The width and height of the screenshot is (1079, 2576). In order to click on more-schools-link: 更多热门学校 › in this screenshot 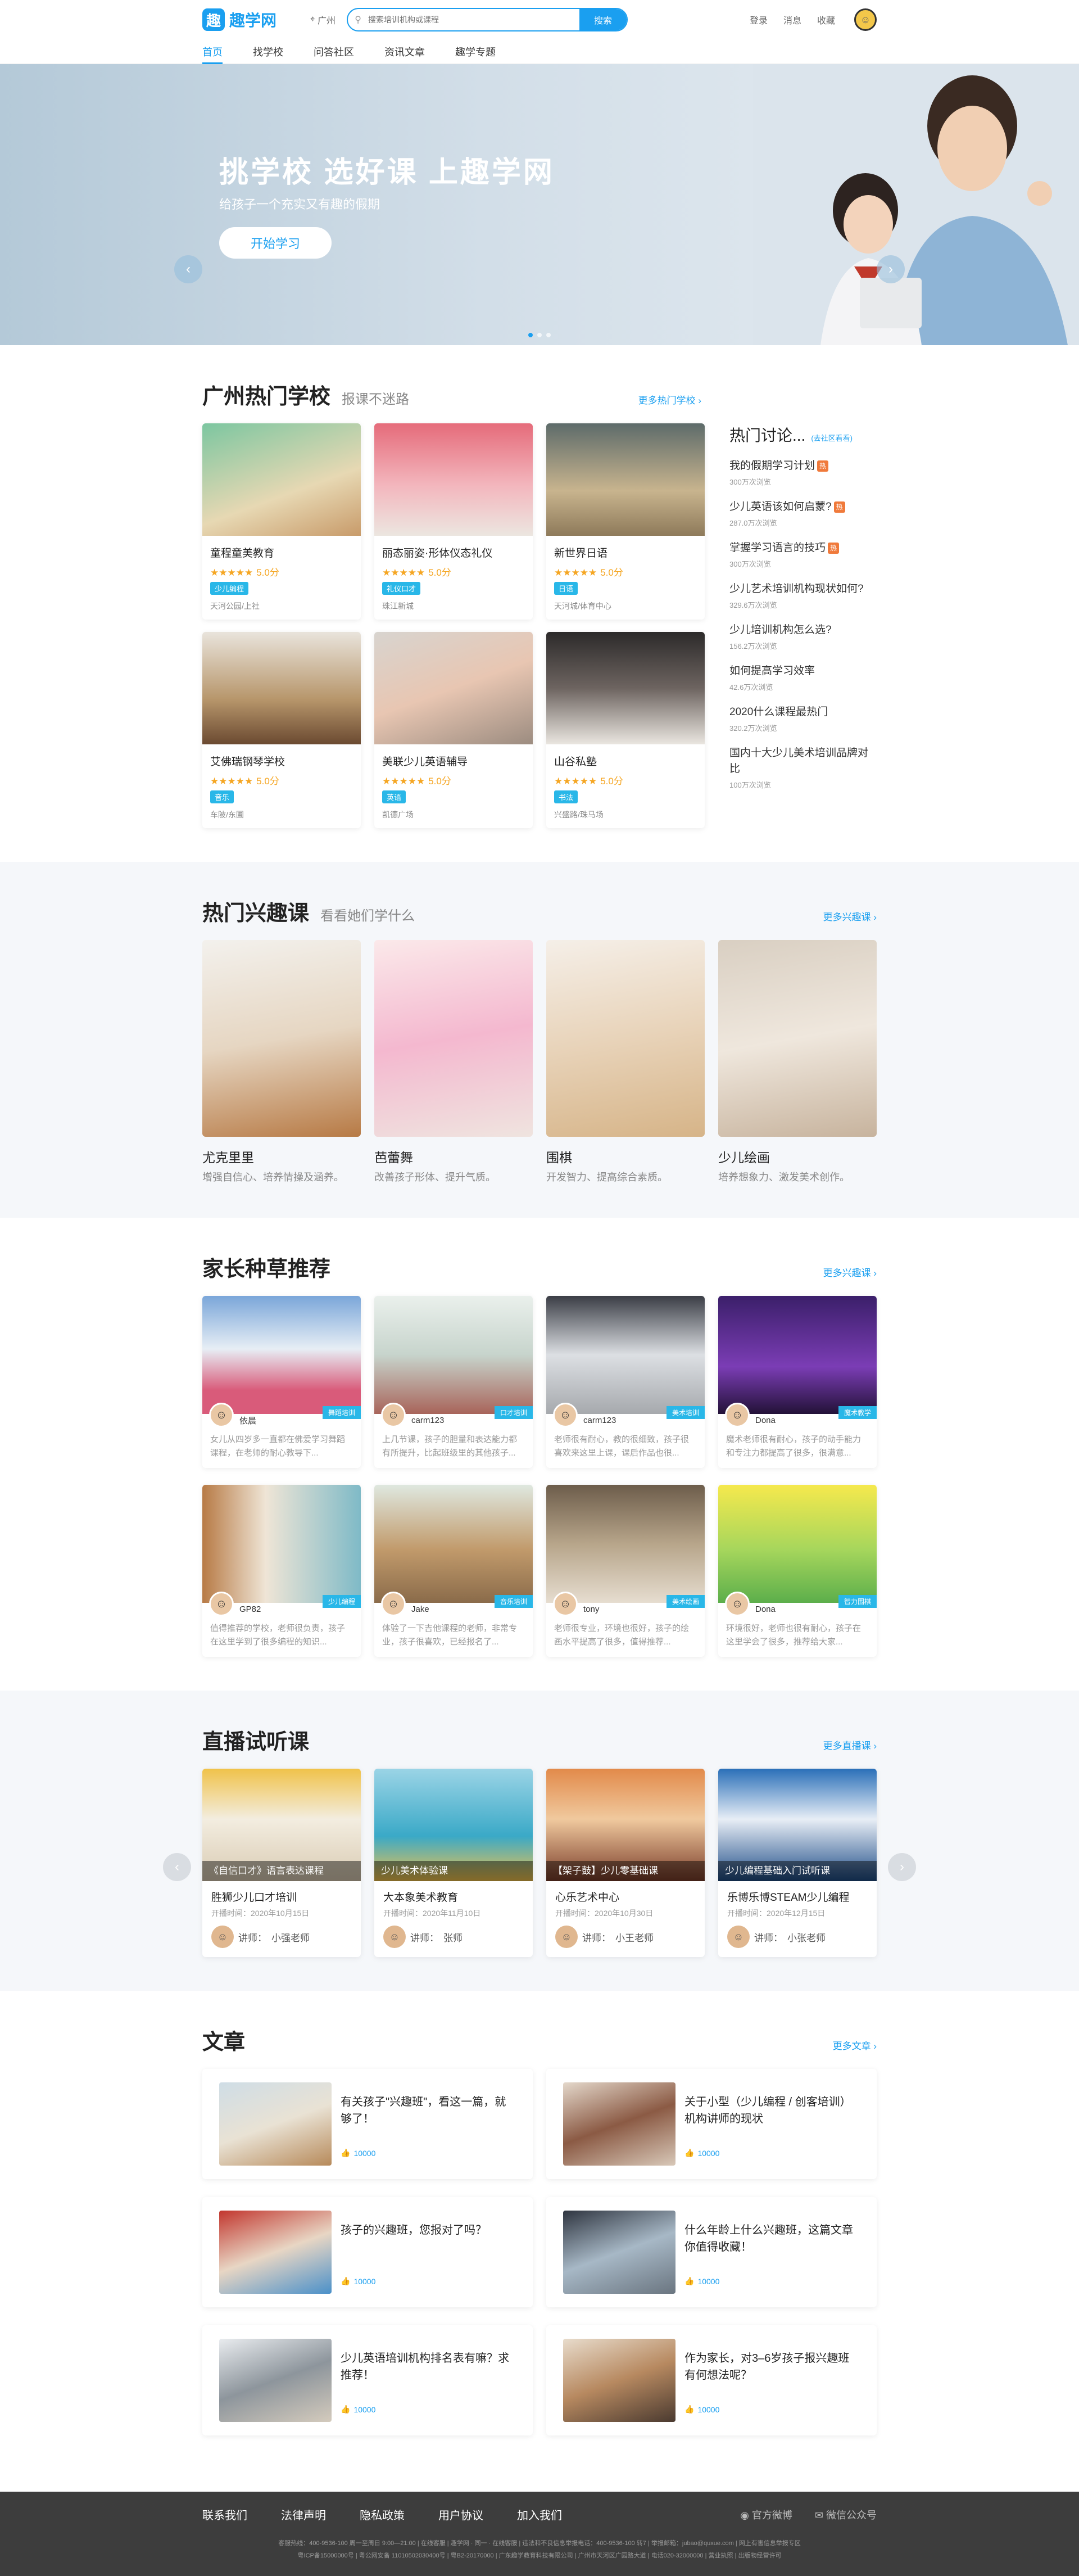, I will do `click(669, 399)`.